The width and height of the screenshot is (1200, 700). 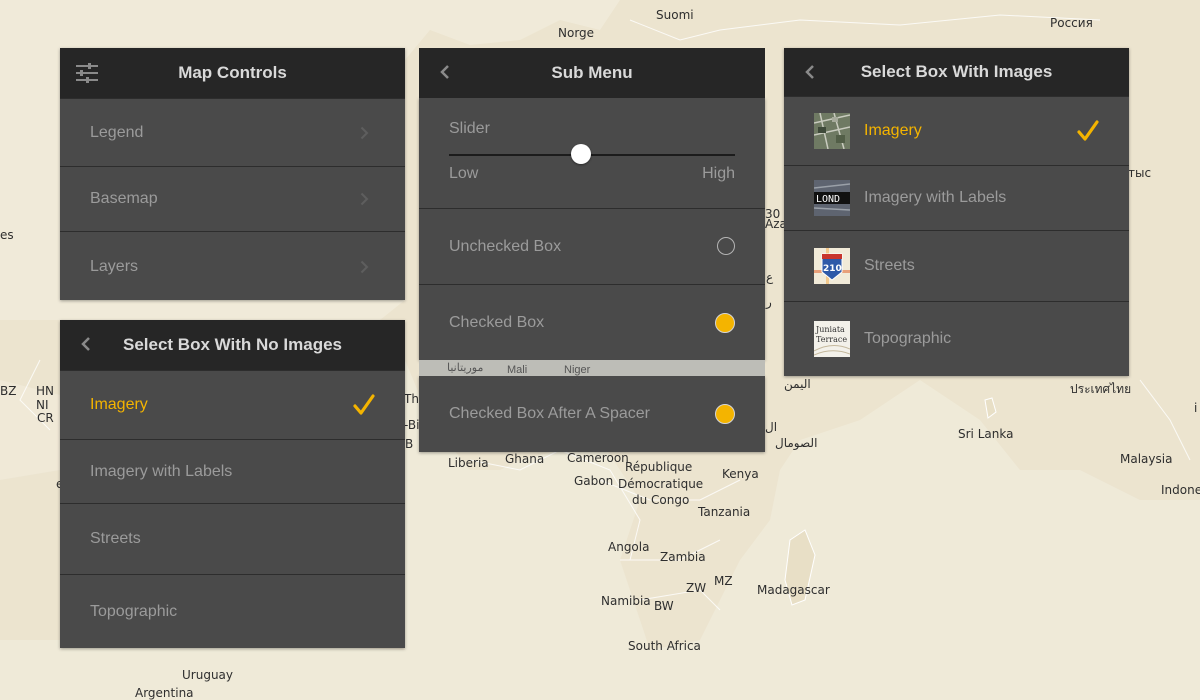 What do you see at coordinates (832, 131) in the screenshot?
I see `imagery-thumbnail` at bounding box center [832, 131].